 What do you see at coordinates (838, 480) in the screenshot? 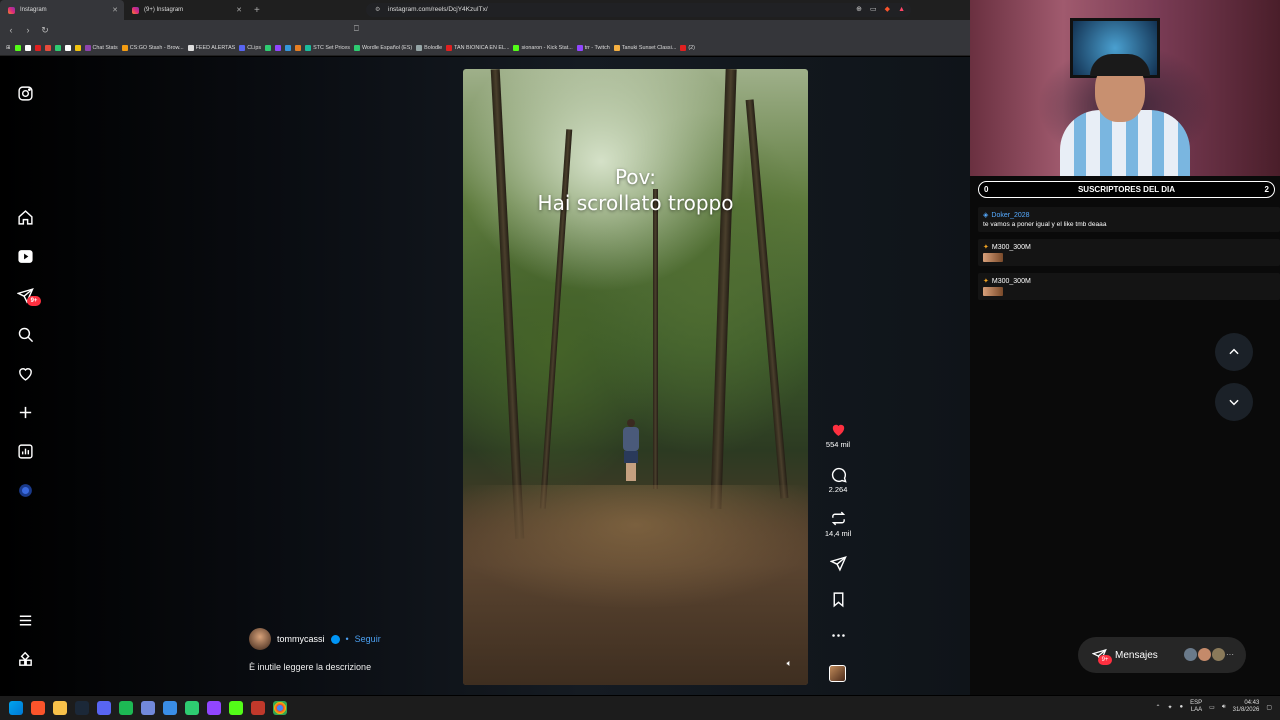
I see `comment-button: 2.264` at bounding box center [838, 480].